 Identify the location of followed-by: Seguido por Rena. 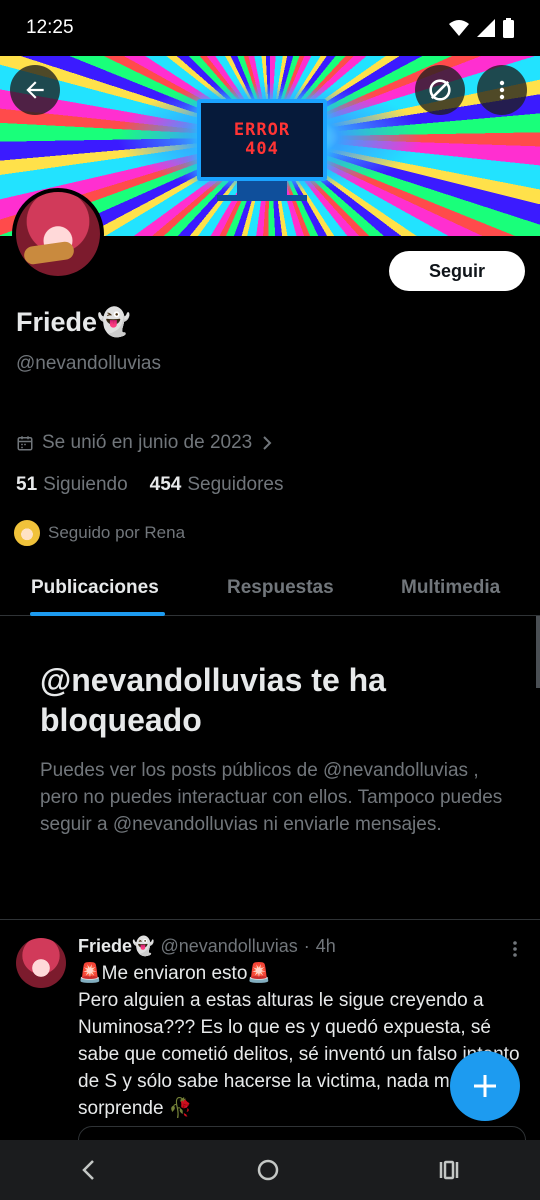
(98, 533).